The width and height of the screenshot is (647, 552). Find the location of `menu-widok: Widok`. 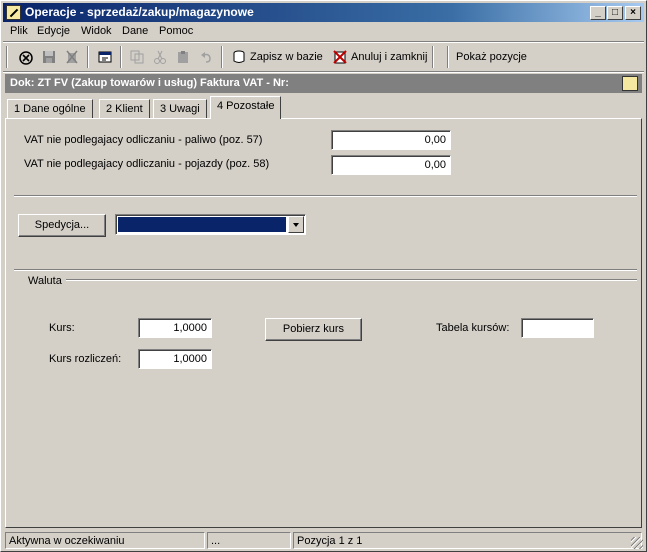

menu-widok: Widok is located at coordinates (96, 31).